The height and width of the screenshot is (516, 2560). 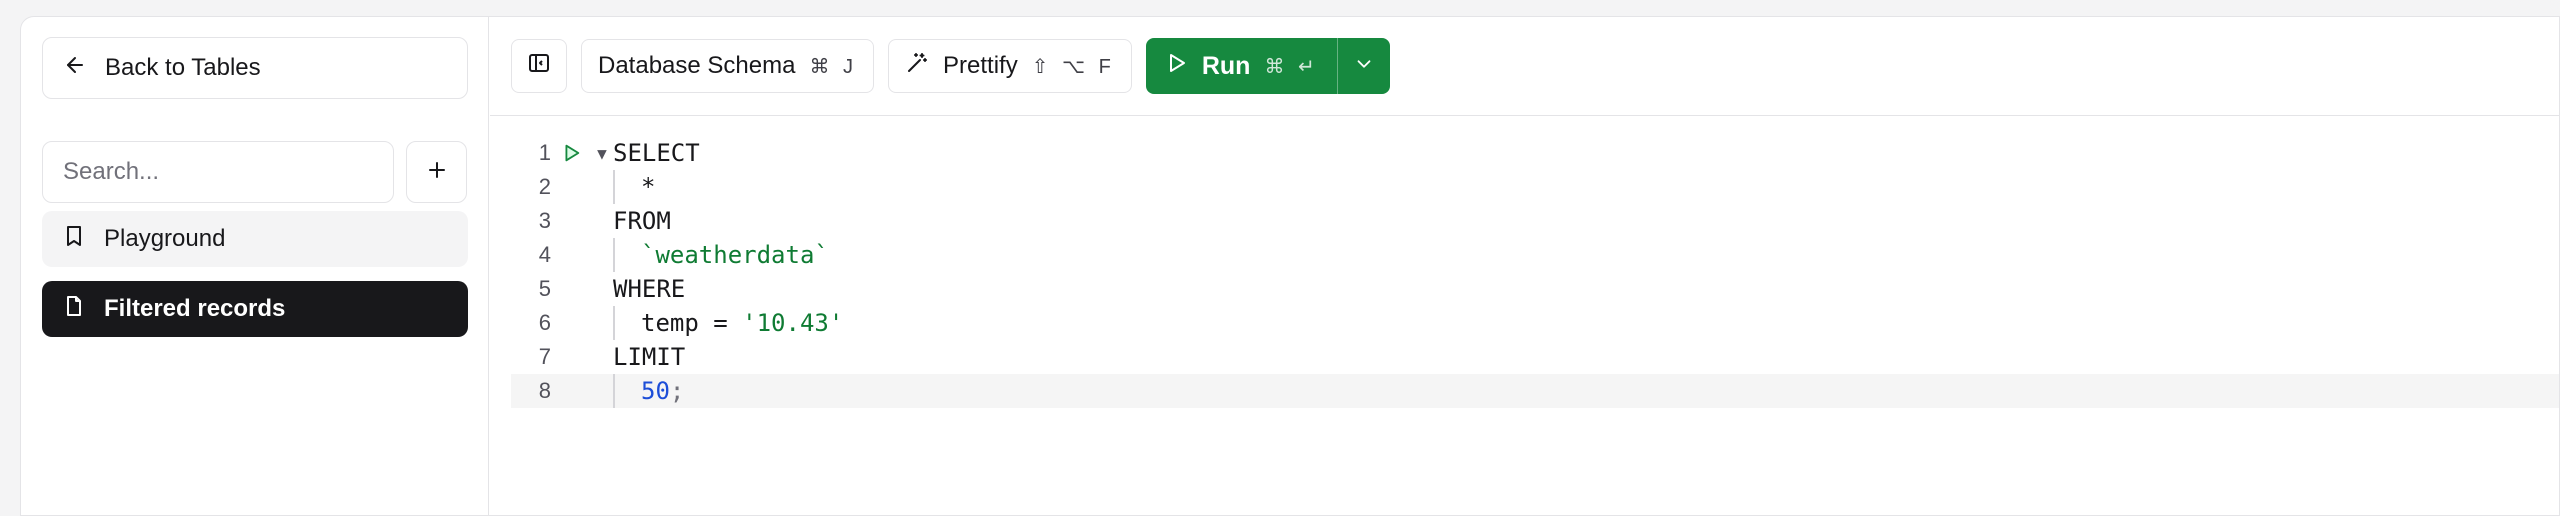 What do you see at coordinates (649, 289) in the screenshot?
I see `code-text: WHERE` at bounding box center [649, 289].